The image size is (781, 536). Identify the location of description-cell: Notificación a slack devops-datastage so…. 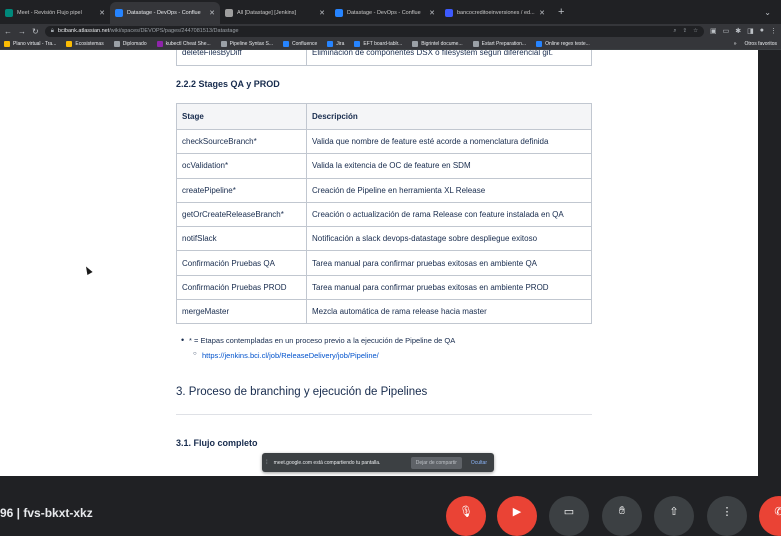
(449, 239).